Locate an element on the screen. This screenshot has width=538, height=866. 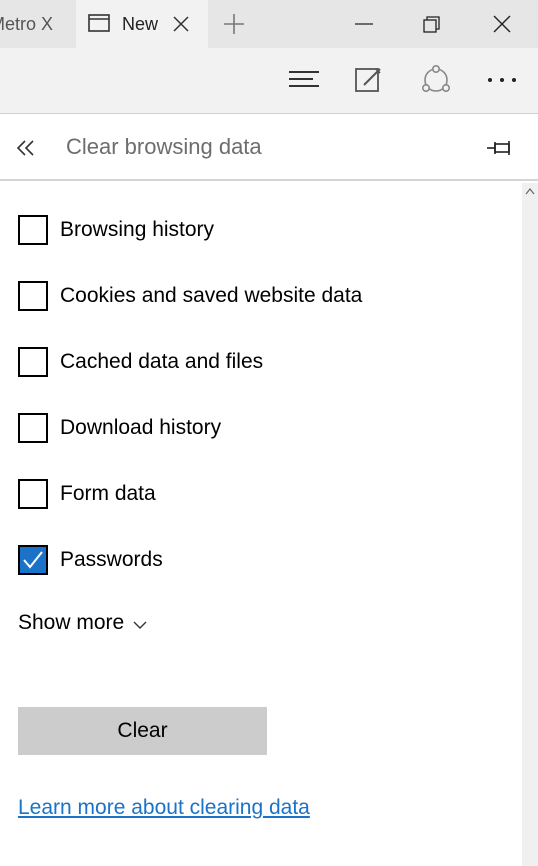
pin-button is located at coordinates (506, 148).